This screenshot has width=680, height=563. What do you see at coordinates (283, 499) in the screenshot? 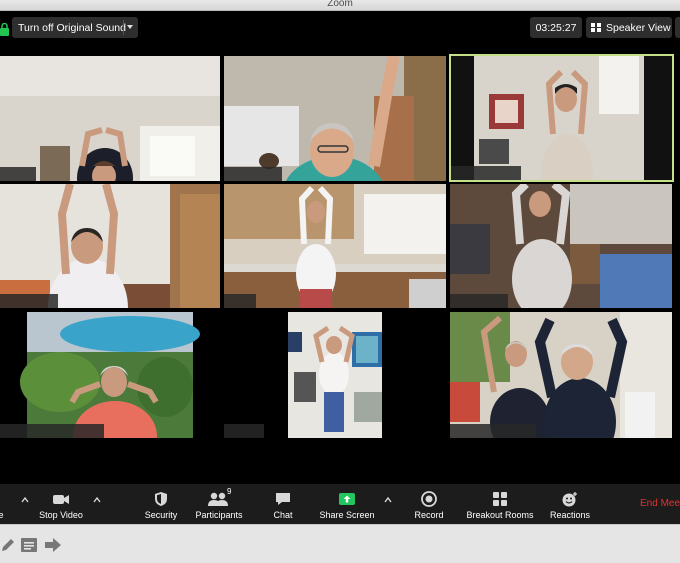
I see `chat-bubble-icon` at bounding box center [283, 499].